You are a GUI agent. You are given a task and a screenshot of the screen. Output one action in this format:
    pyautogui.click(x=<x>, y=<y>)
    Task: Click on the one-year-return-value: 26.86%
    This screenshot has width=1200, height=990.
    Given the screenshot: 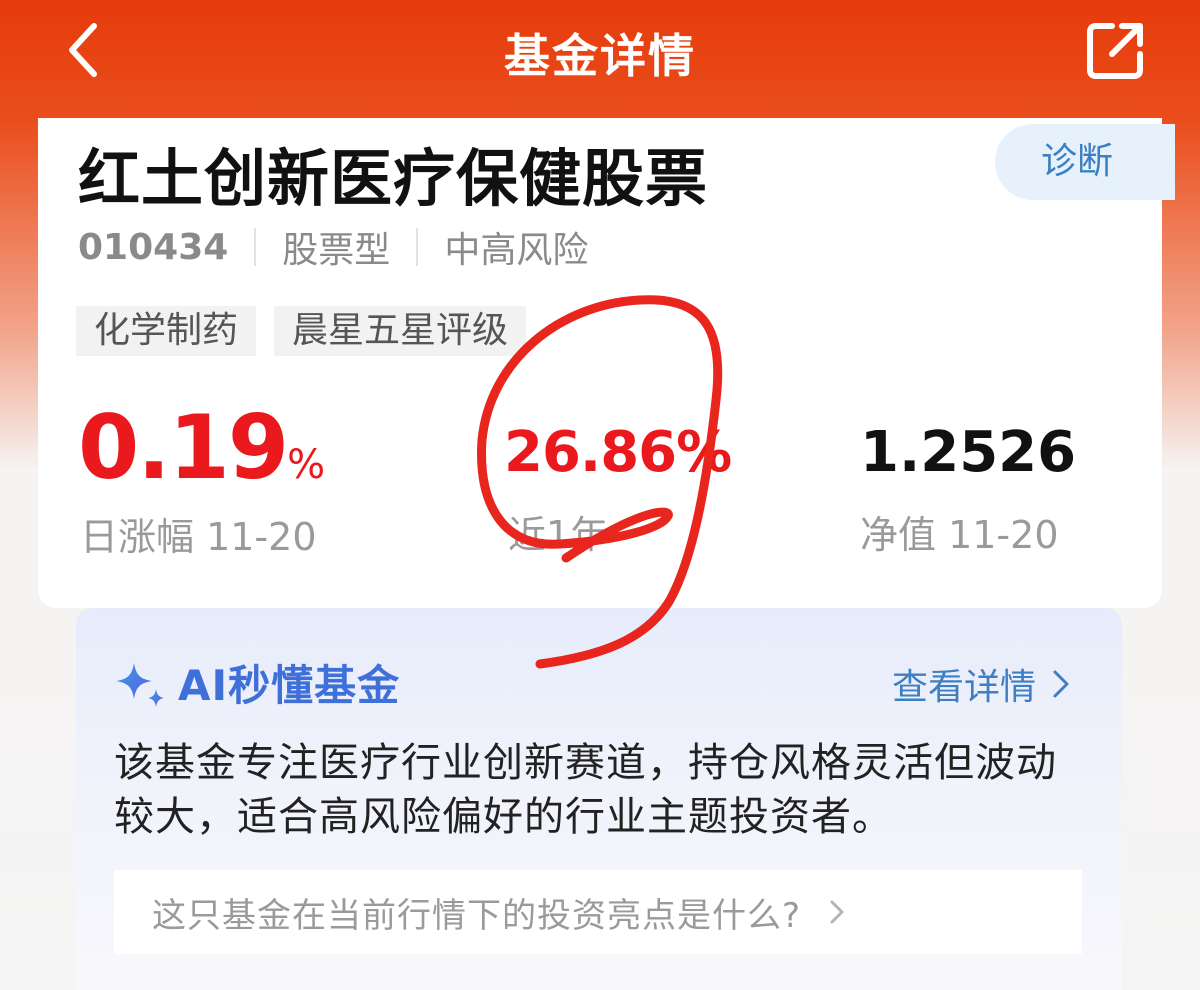 What is the action you would take?
    pyautogui.click(x=618, y=452)
    